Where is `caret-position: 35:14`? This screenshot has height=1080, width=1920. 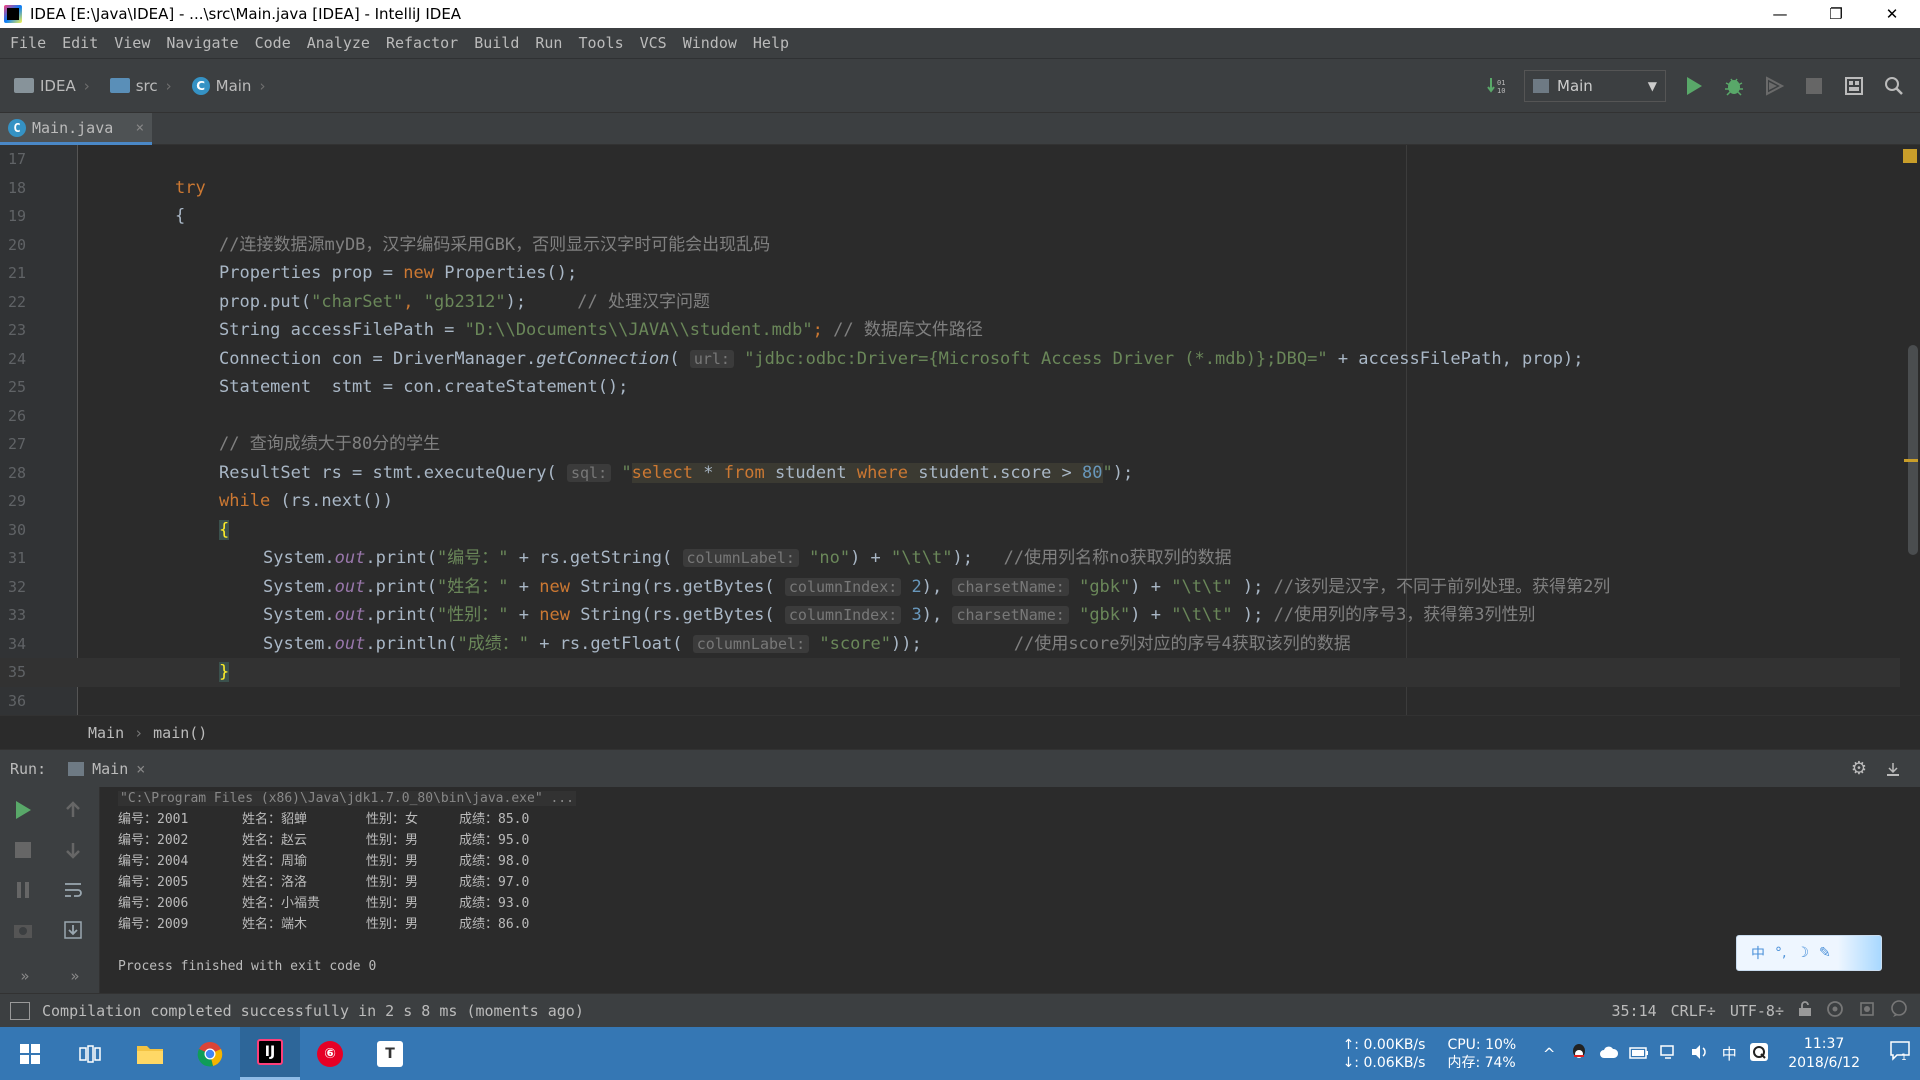 caret-position: 35:14 is located at coordinates (1634, 1011).